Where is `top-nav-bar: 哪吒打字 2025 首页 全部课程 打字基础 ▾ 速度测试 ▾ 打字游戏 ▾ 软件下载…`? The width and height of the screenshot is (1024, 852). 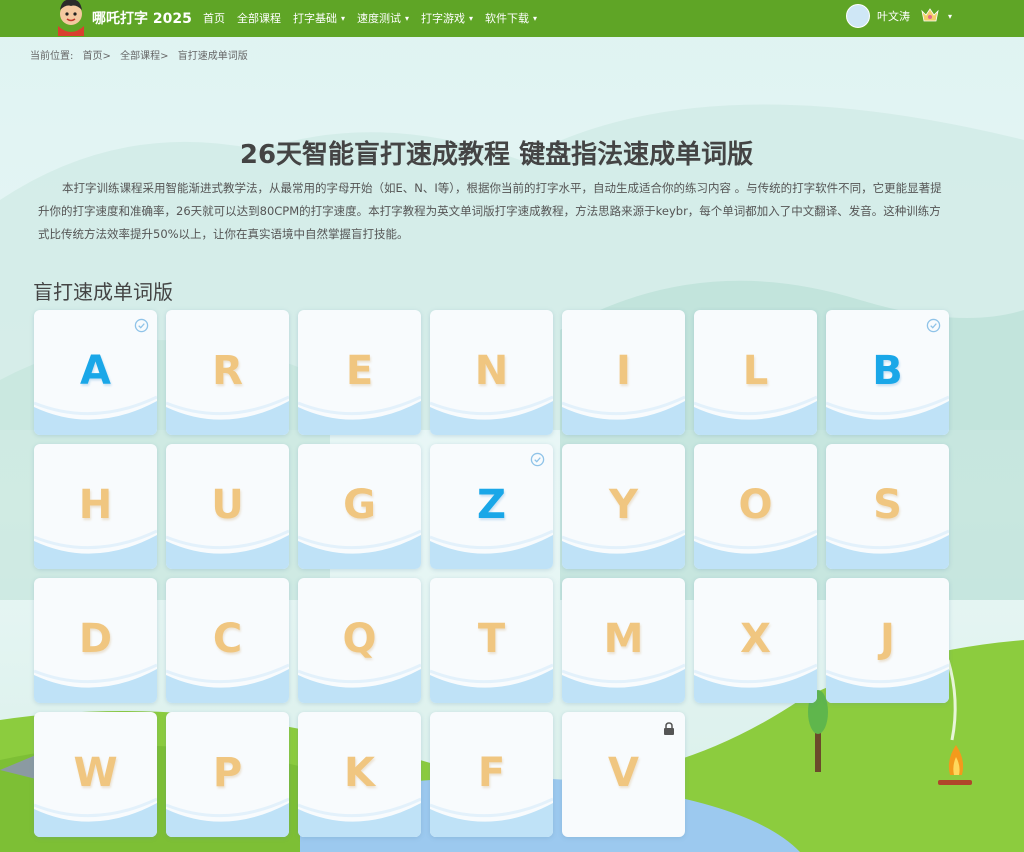
top-nav-bar: 哪吒打字 2025 首页 全部课程 打字基础 ▾ 速度测试 ▾ 打字游戏 ▾ 软件下载… is located at coordinates (512, 18).